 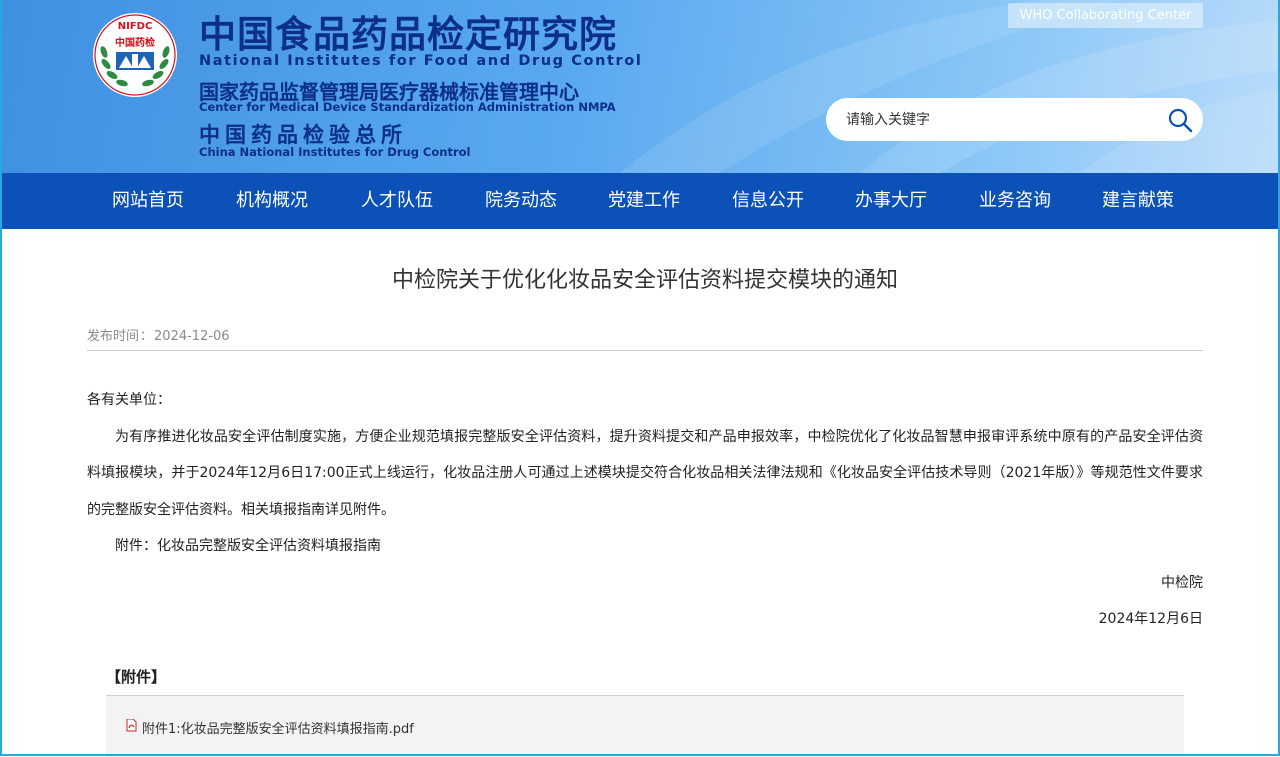 I want to click on greeting: 各有关单位：, so click(x=129, y=400).